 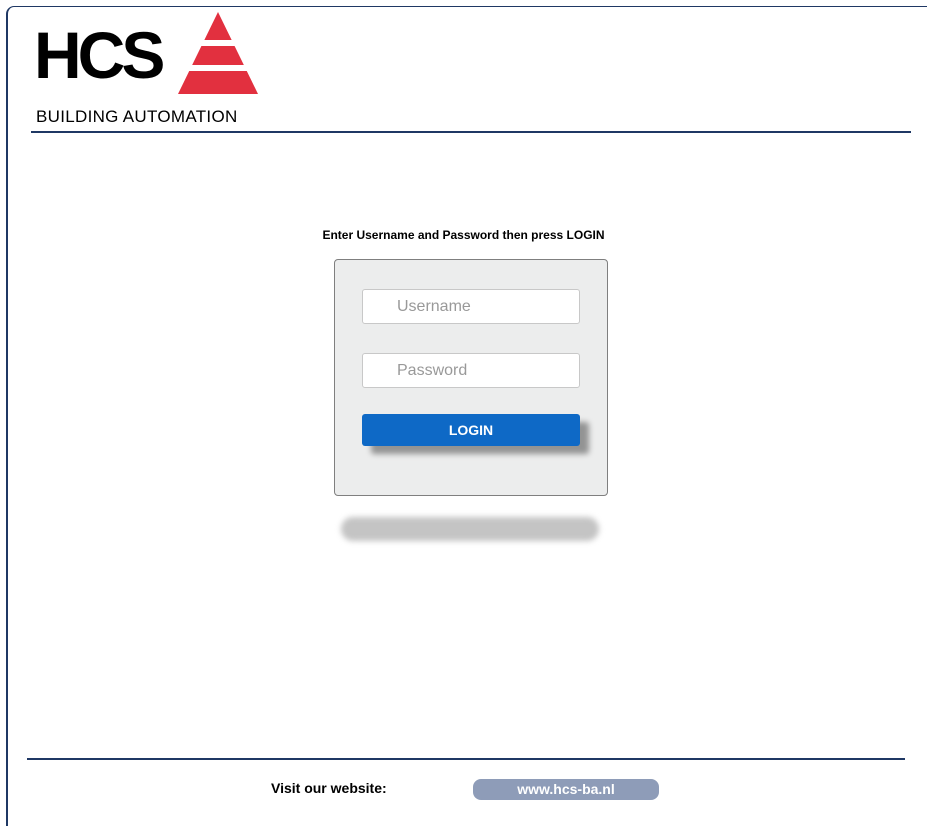 What do you see at coordinates (329, 788) in the screenshot?
I see `footer-visit-label: Visit our website:` at bounding box center [329, 788].